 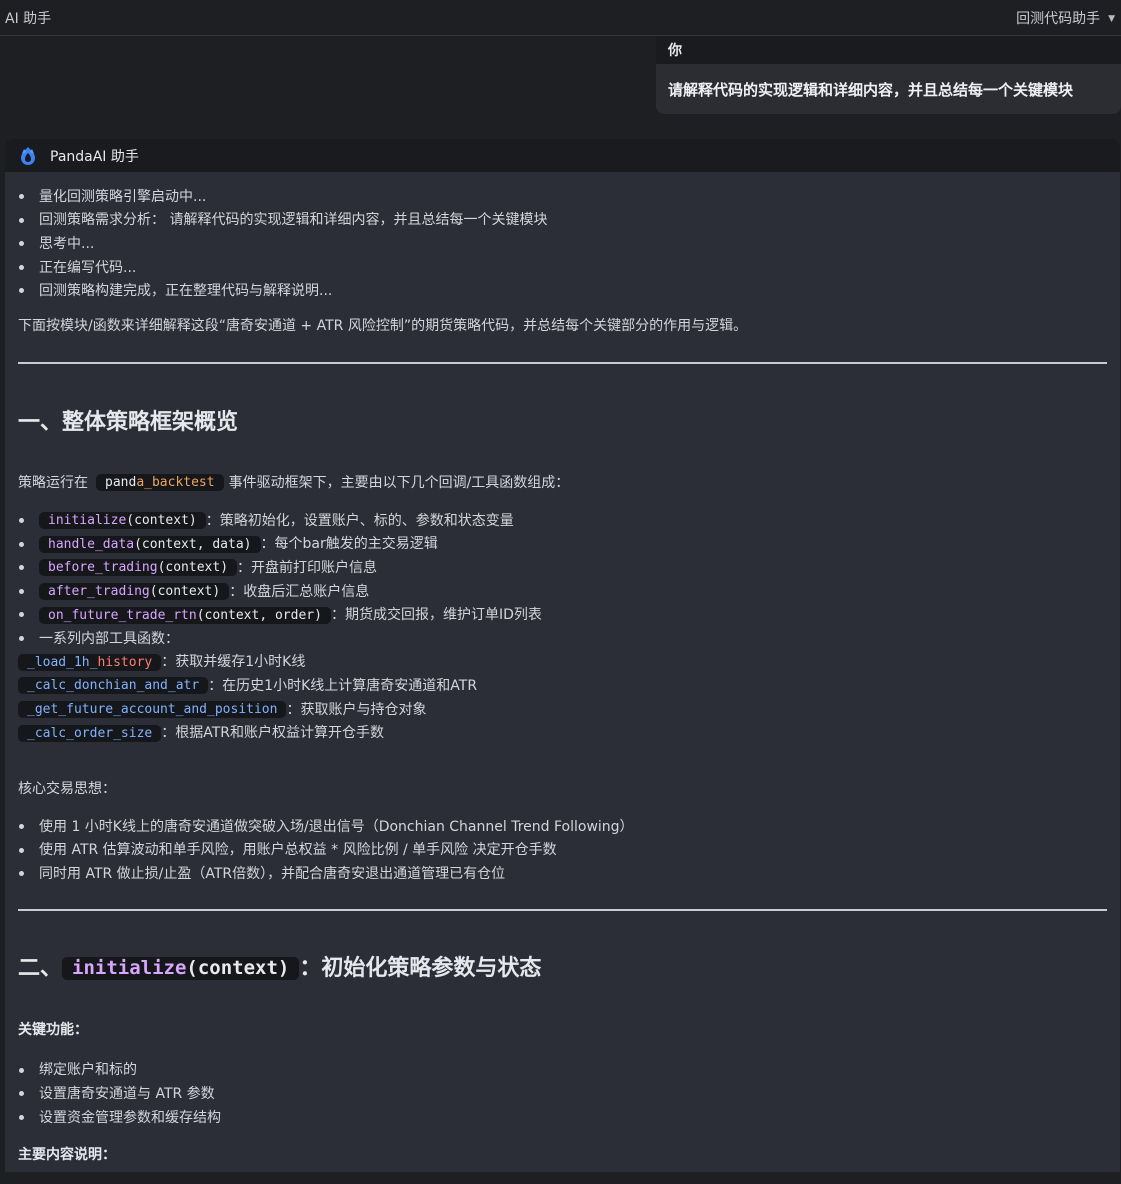 I want to click on list-item: 设置资金管理参数和缓存结构, so click(x=562, y=1118).